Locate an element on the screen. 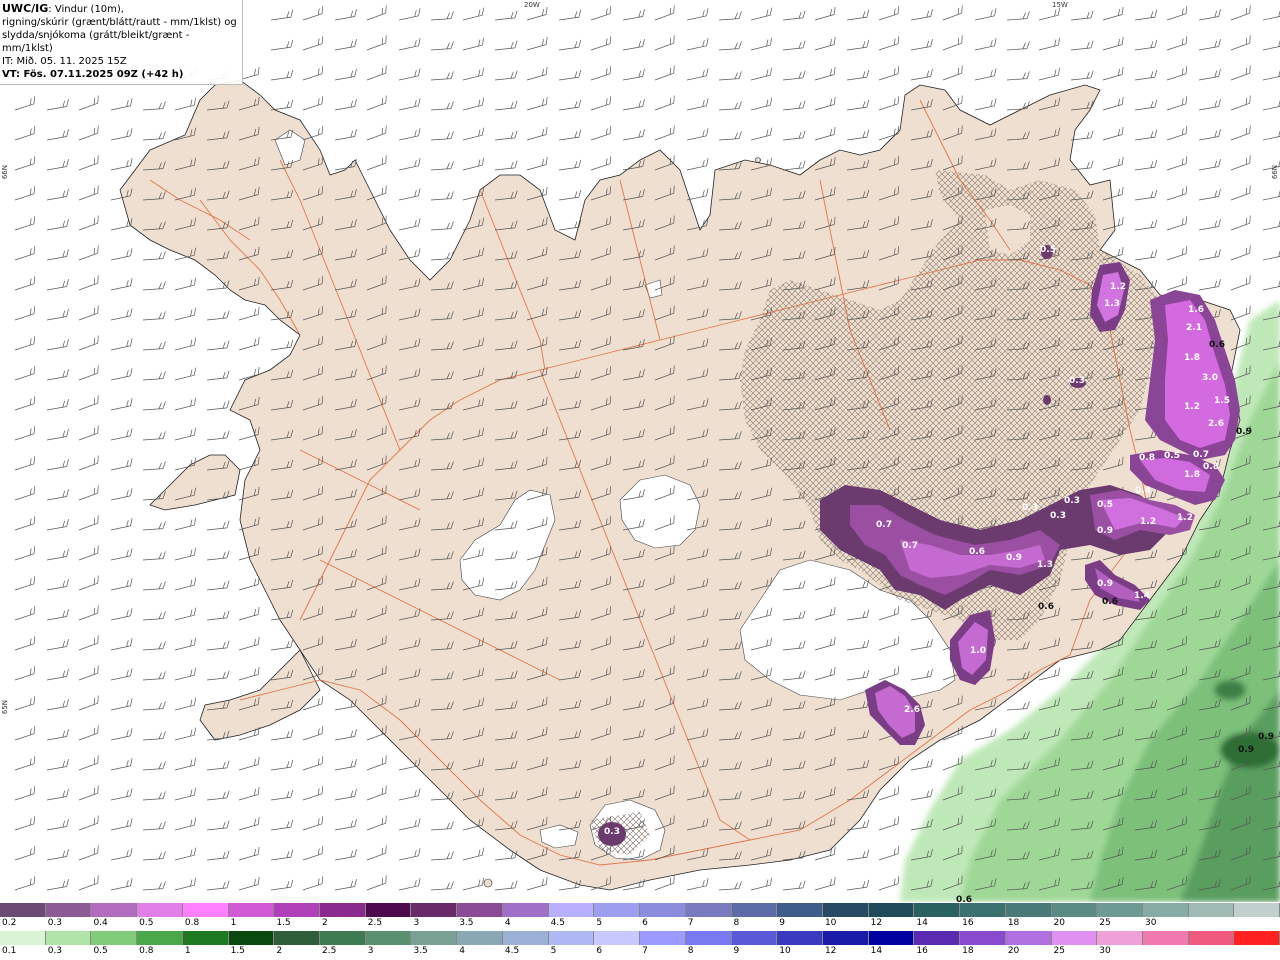 The width and height of the screenshot is (1280, 960). colorbar-label: 4 is located at coordinates (507, 923).